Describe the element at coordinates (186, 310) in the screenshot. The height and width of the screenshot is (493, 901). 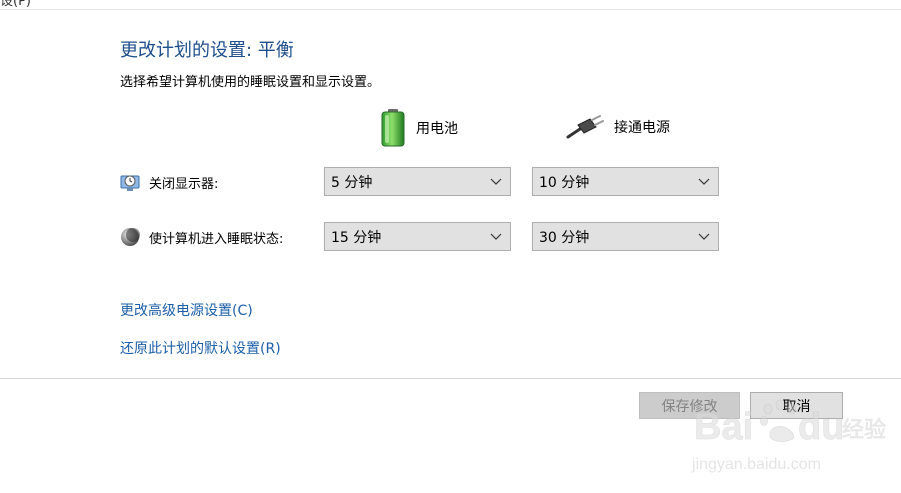
I see `advanced-power-settings-link: 更改高级电源设置(C)` at that location.